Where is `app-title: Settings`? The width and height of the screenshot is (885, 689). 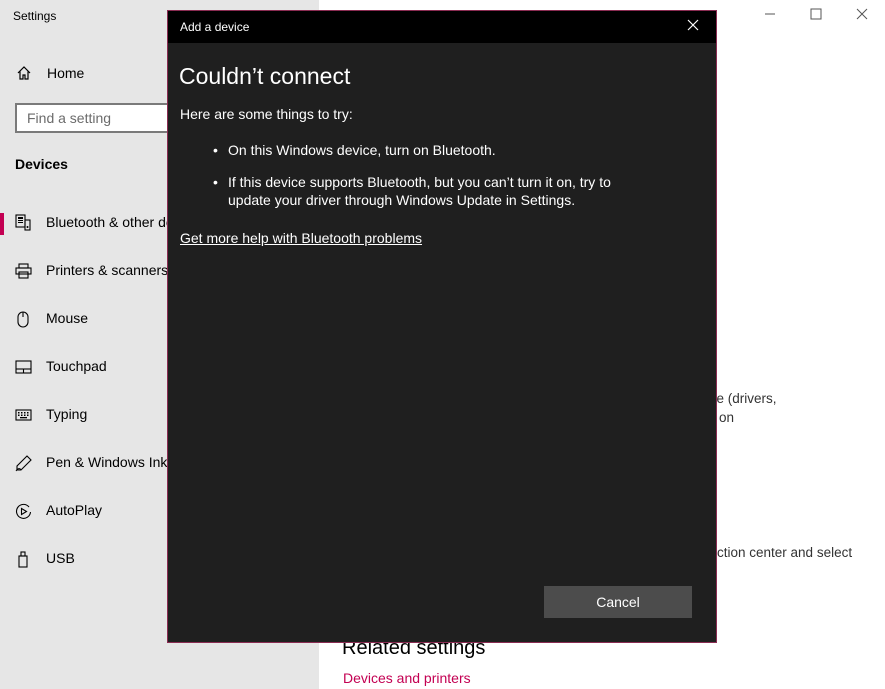 app-title: Settings is located at coordinates (35, 16).